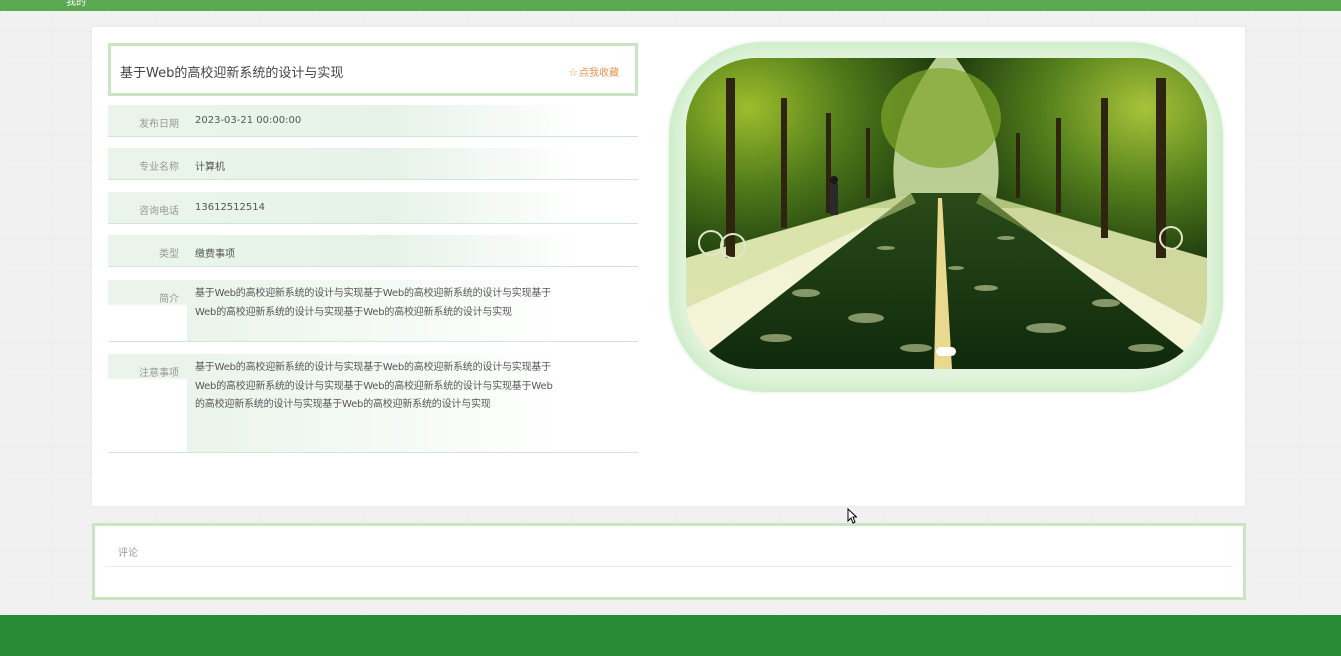 Image resolution: width=1341 pixels, height=656 pixels. I want to click on top-nav-bar: 我的, so click(670, 5).